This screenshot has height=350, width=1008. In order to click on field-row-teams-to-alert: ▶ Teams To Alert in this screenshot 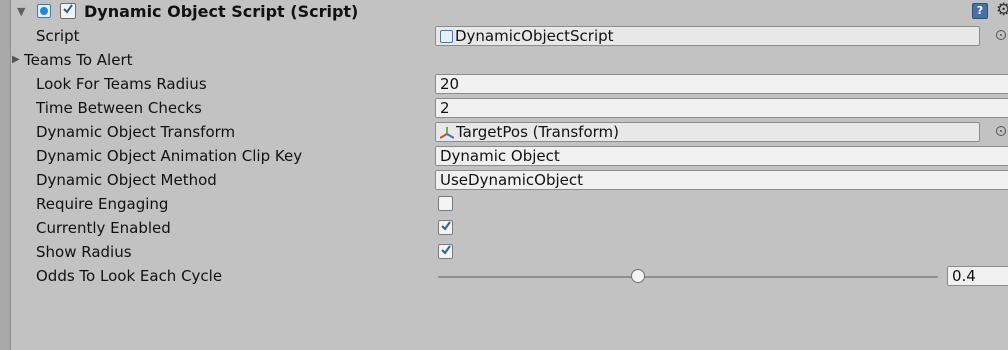, I will do `click(510, 60)`.